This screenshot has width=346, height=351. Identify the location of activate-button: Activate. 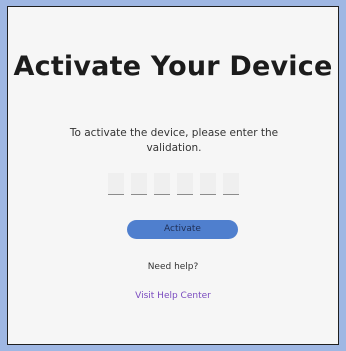
(182, 229).